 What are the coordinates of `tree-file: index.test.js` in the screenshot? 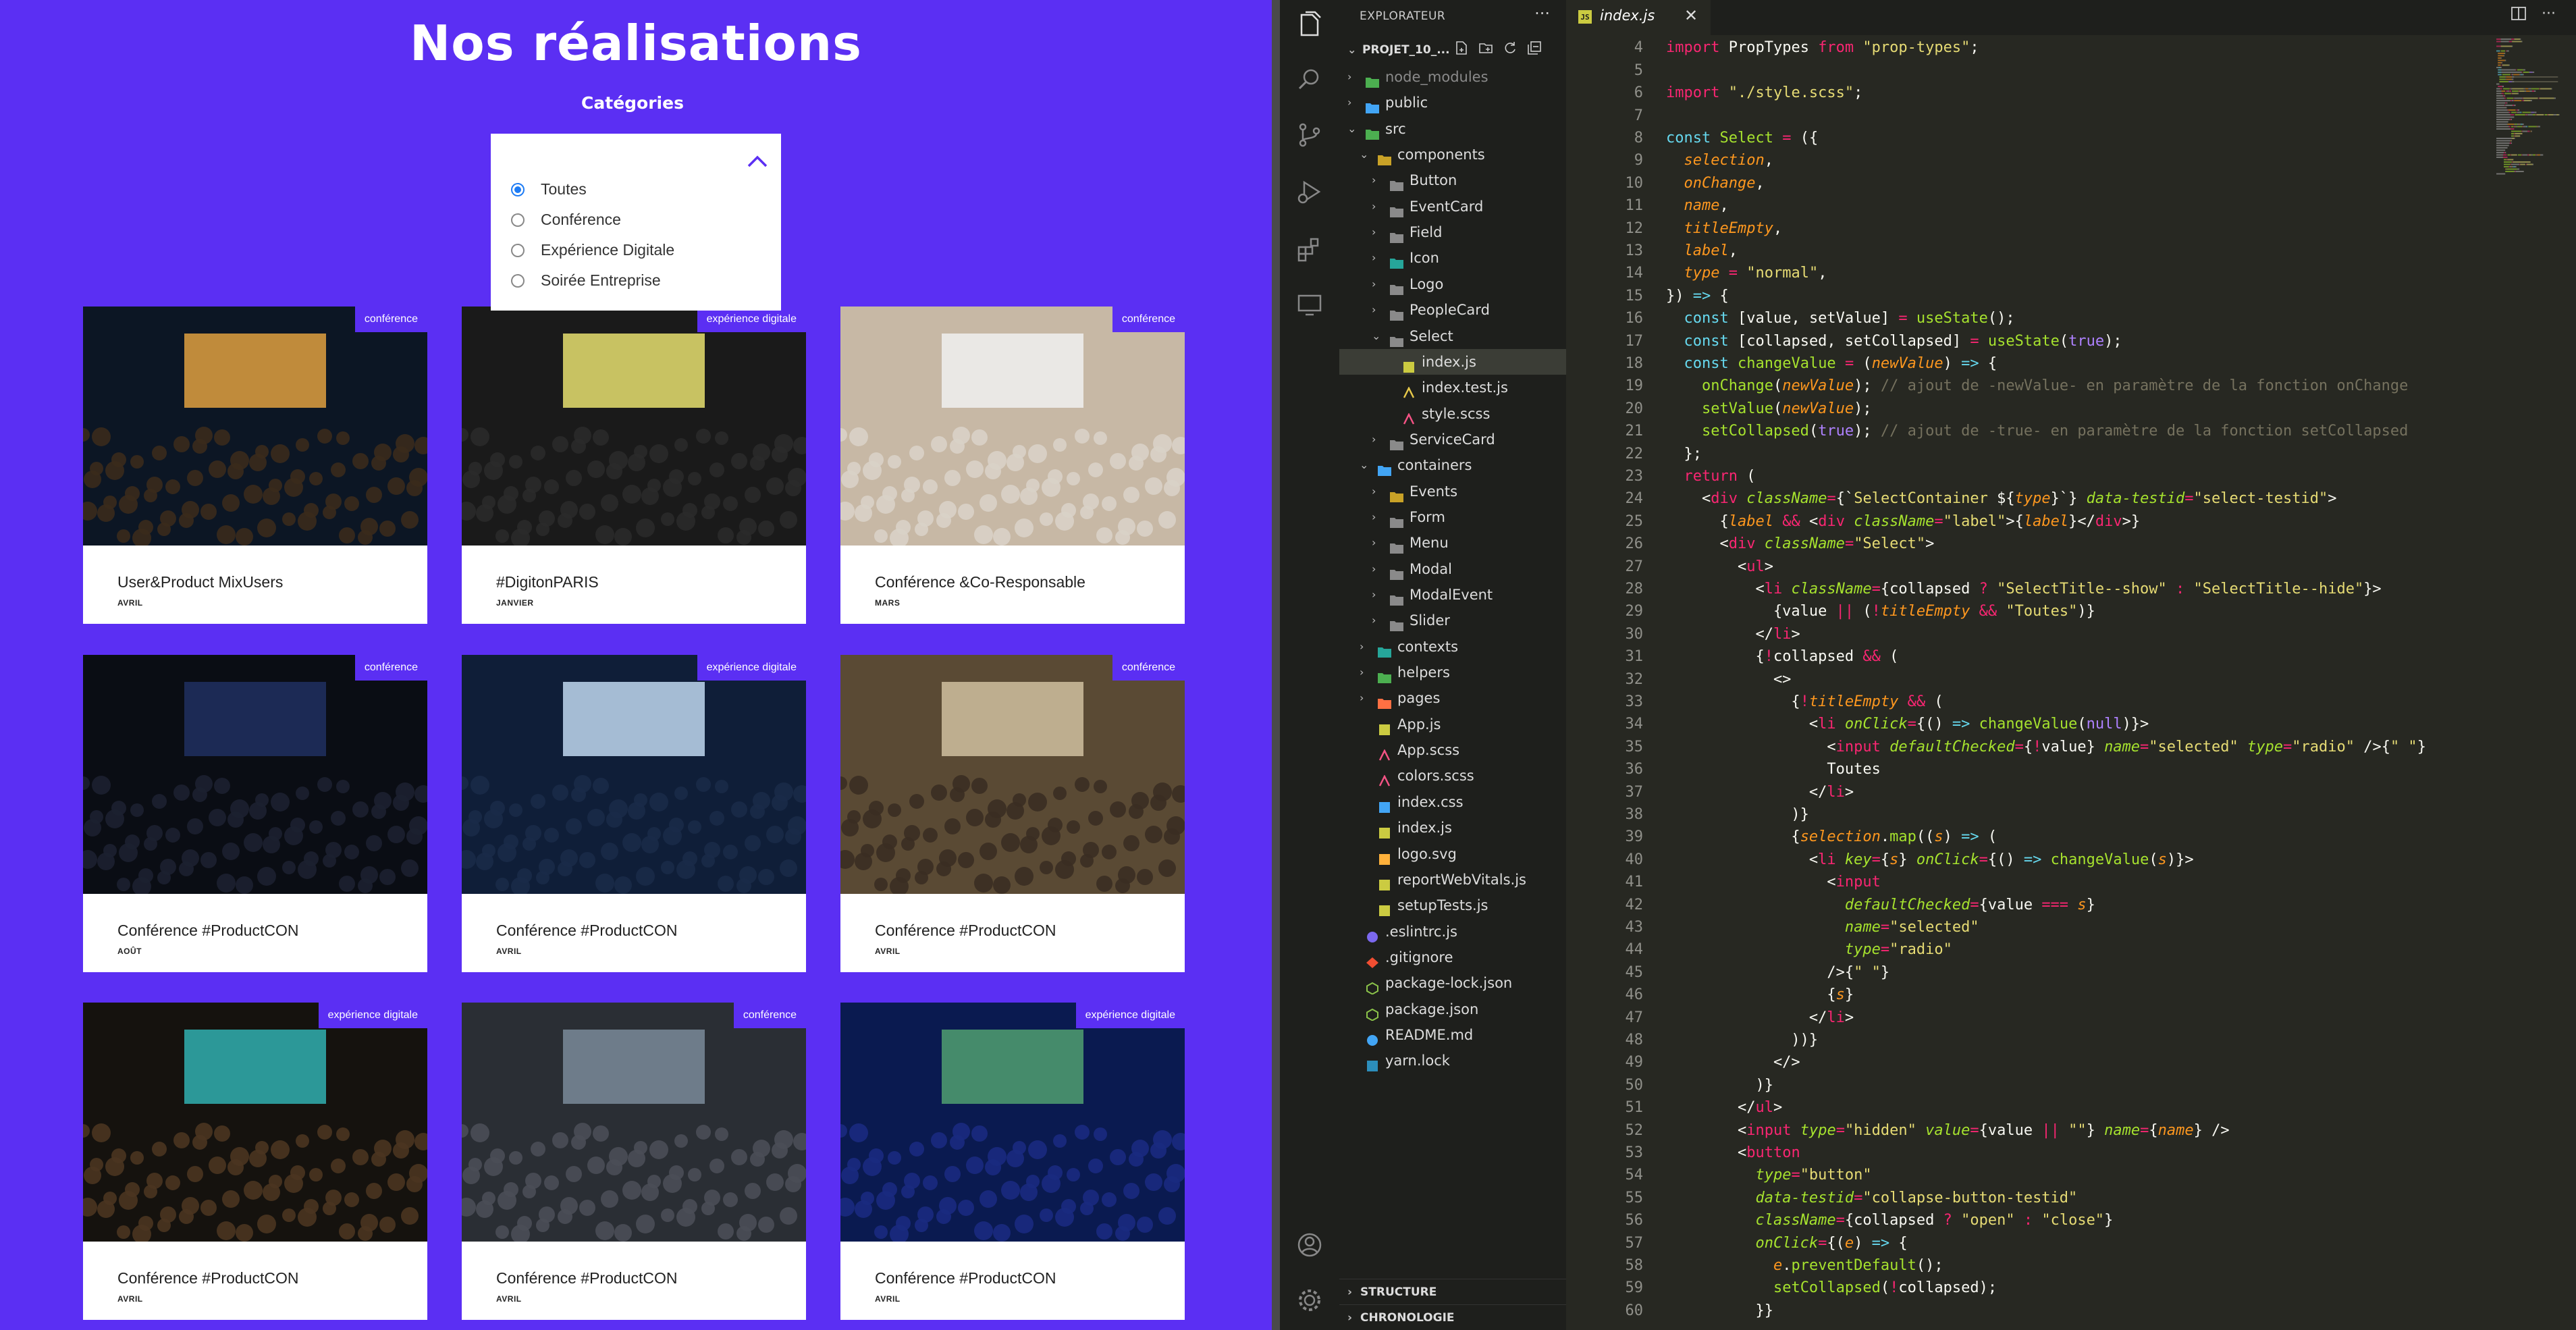 It's located at (1453, 388).